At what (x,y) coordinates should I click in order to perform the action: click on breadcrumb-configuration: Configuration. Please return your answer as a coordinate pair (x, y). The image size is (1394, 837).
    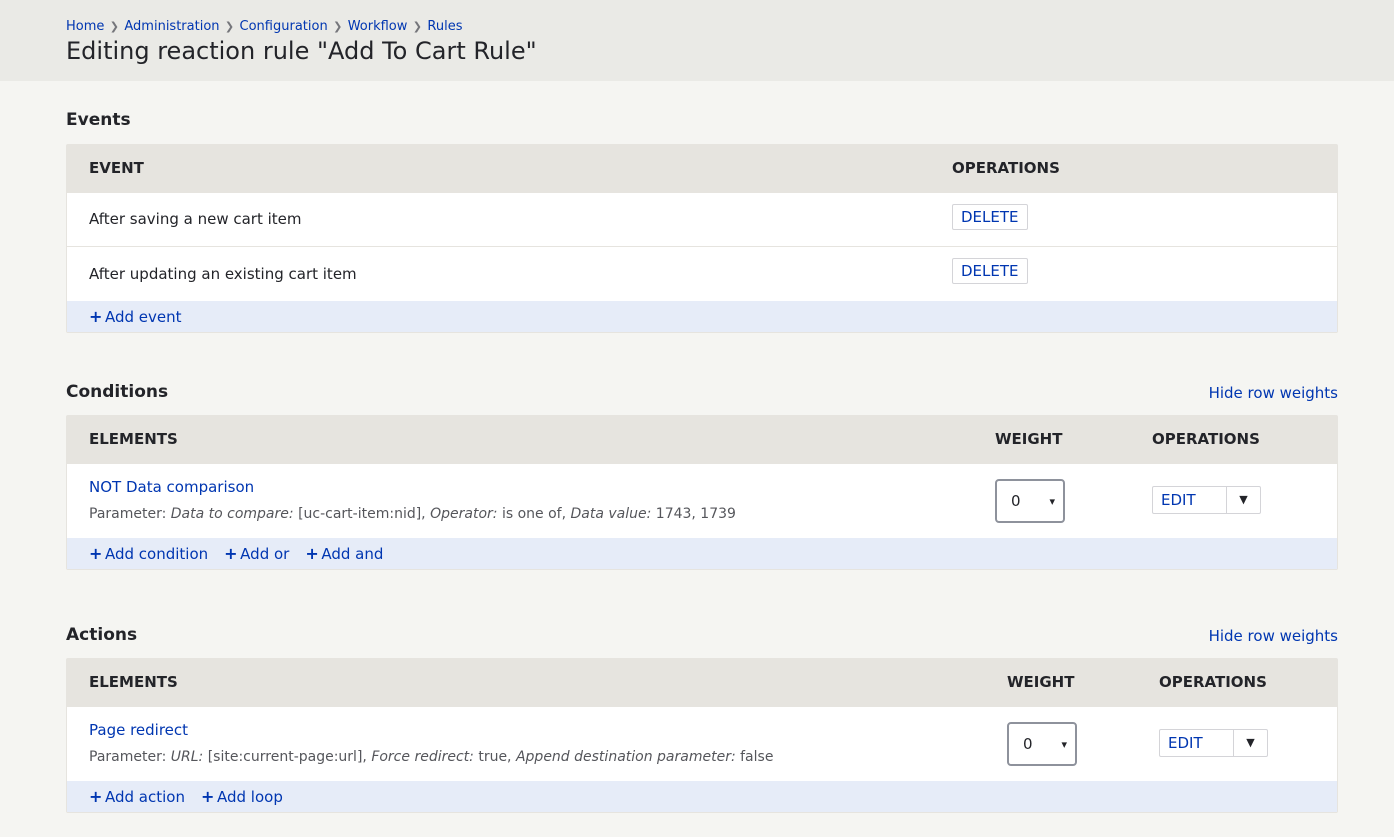
    Looking at the image, I should click on (284, 26).